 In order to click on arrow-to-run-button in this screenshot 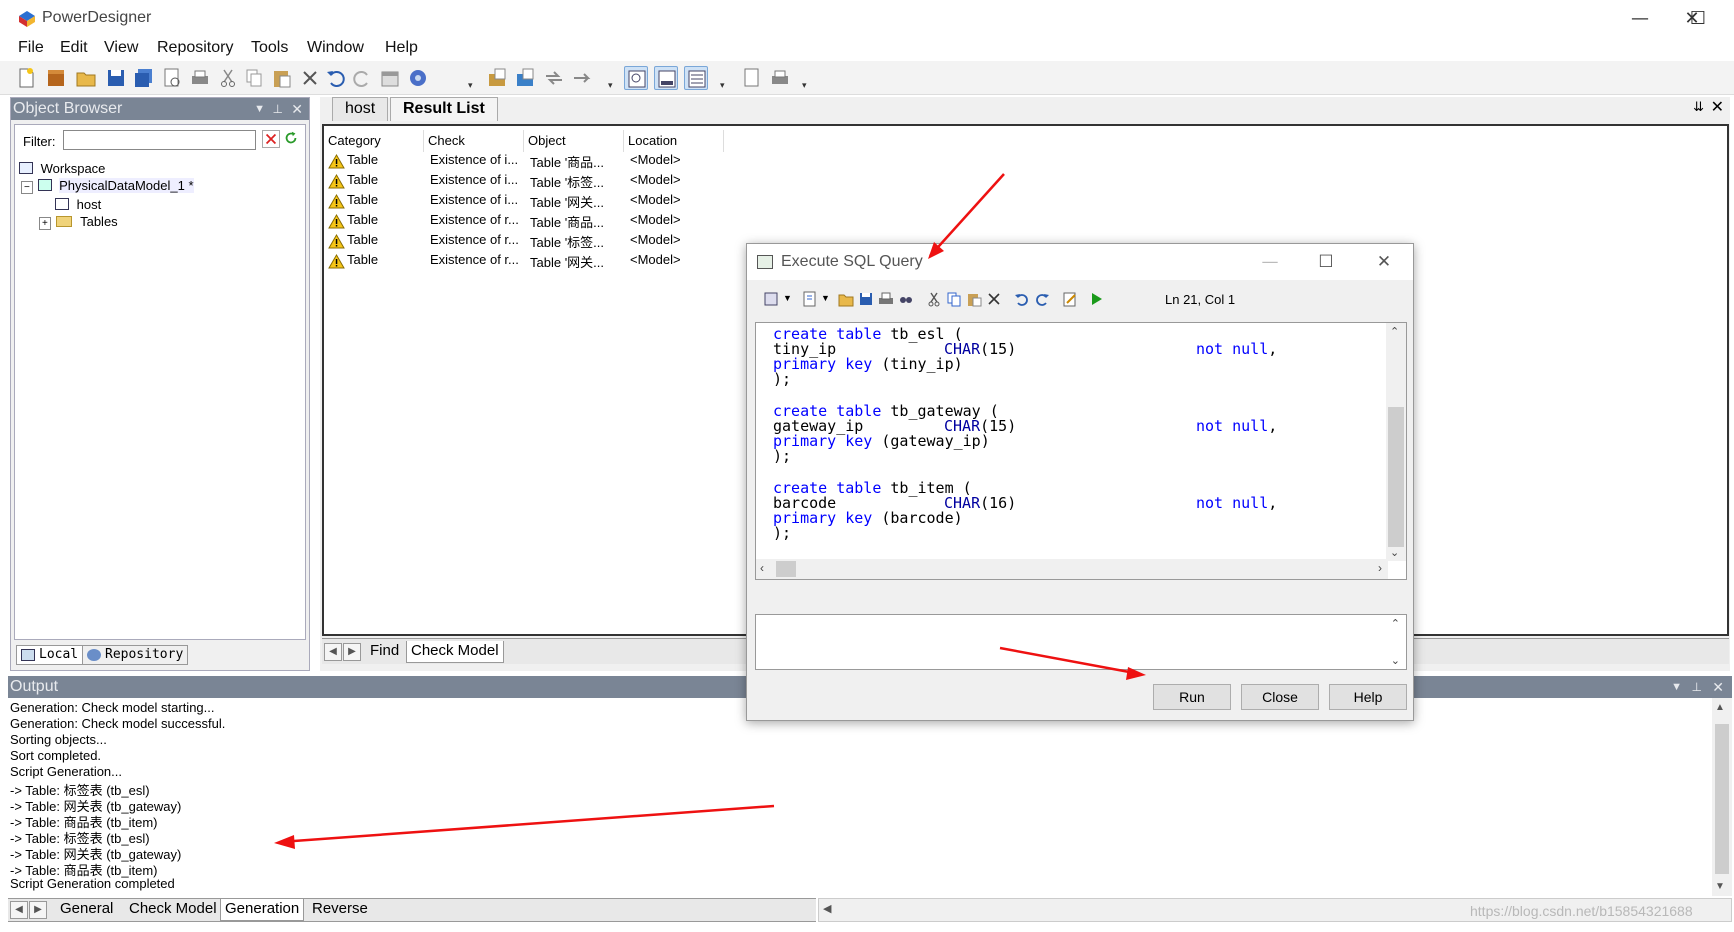, I will do `click(1072, 663)`.